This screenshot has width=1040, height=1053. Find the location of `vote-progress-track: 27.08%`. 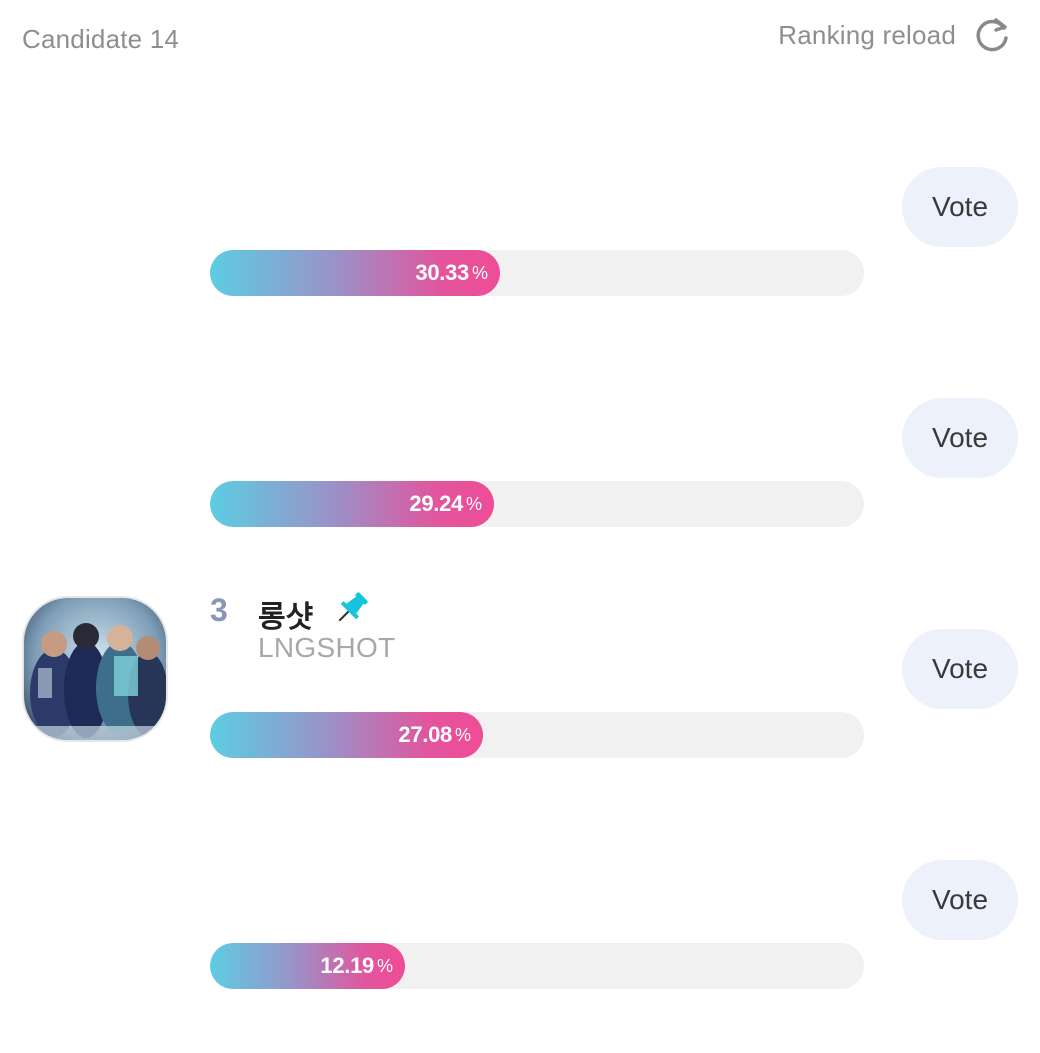

vote-progress-track: 27.08% is located at coordinates (537, 735).